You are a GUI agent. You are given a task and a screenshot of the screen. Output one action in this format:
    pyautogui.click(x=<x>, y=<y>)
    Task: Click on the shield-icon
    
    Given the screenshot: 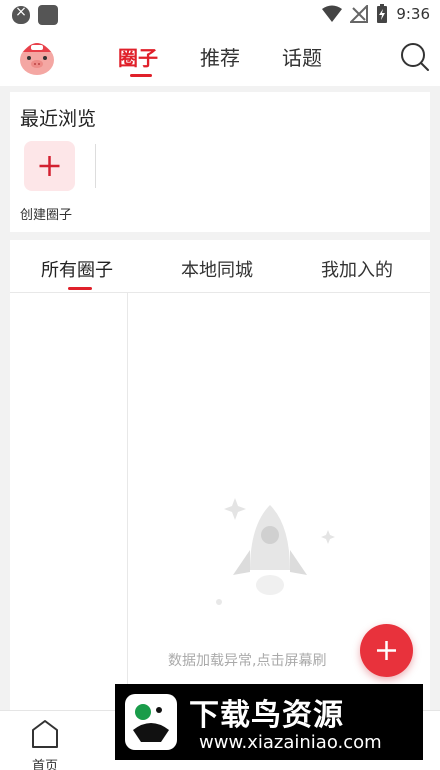 What is the action you would take?
    pyautogui.click(x=21, y=14)
    